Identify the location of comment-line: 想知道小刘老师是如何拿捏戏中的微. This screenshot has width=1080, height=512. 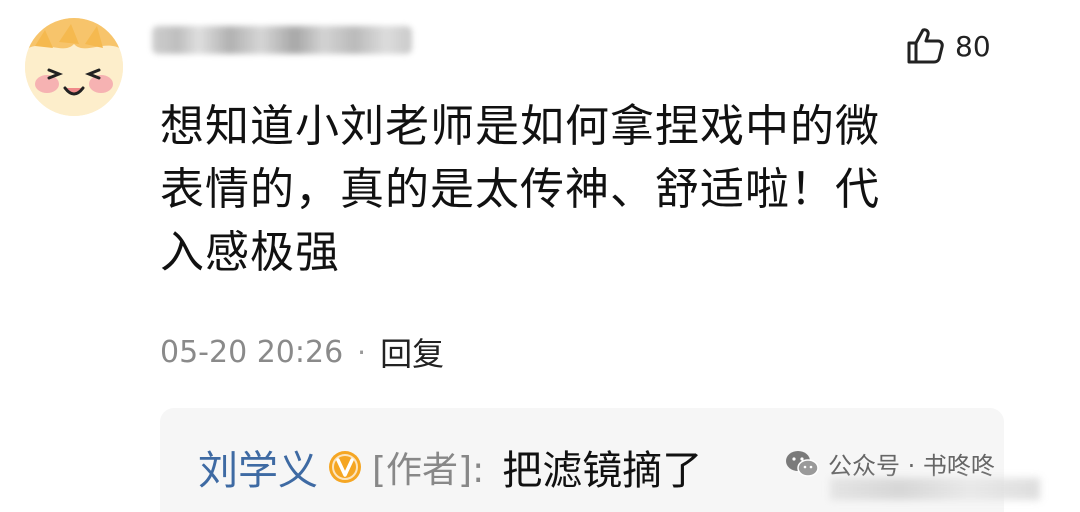
(520, 126).